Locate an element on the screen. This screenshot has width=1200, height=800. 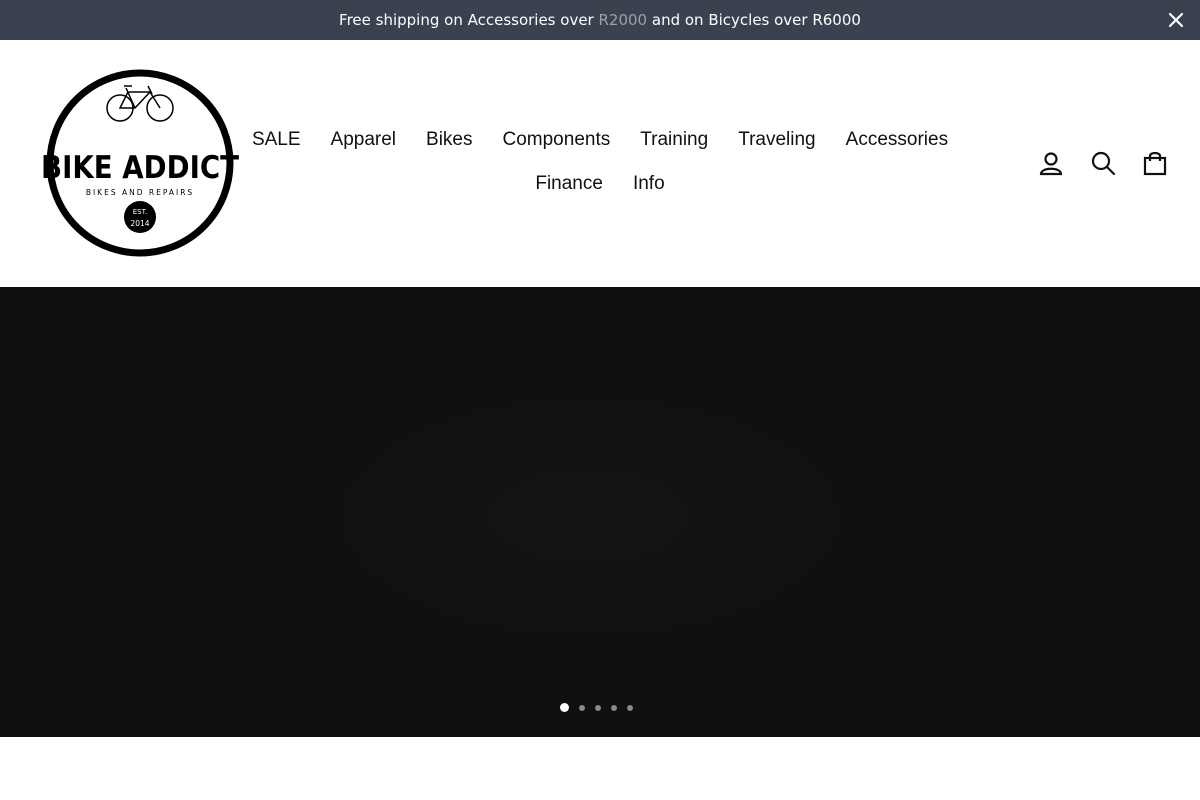
search-button is located at coordinates (1103, 163).